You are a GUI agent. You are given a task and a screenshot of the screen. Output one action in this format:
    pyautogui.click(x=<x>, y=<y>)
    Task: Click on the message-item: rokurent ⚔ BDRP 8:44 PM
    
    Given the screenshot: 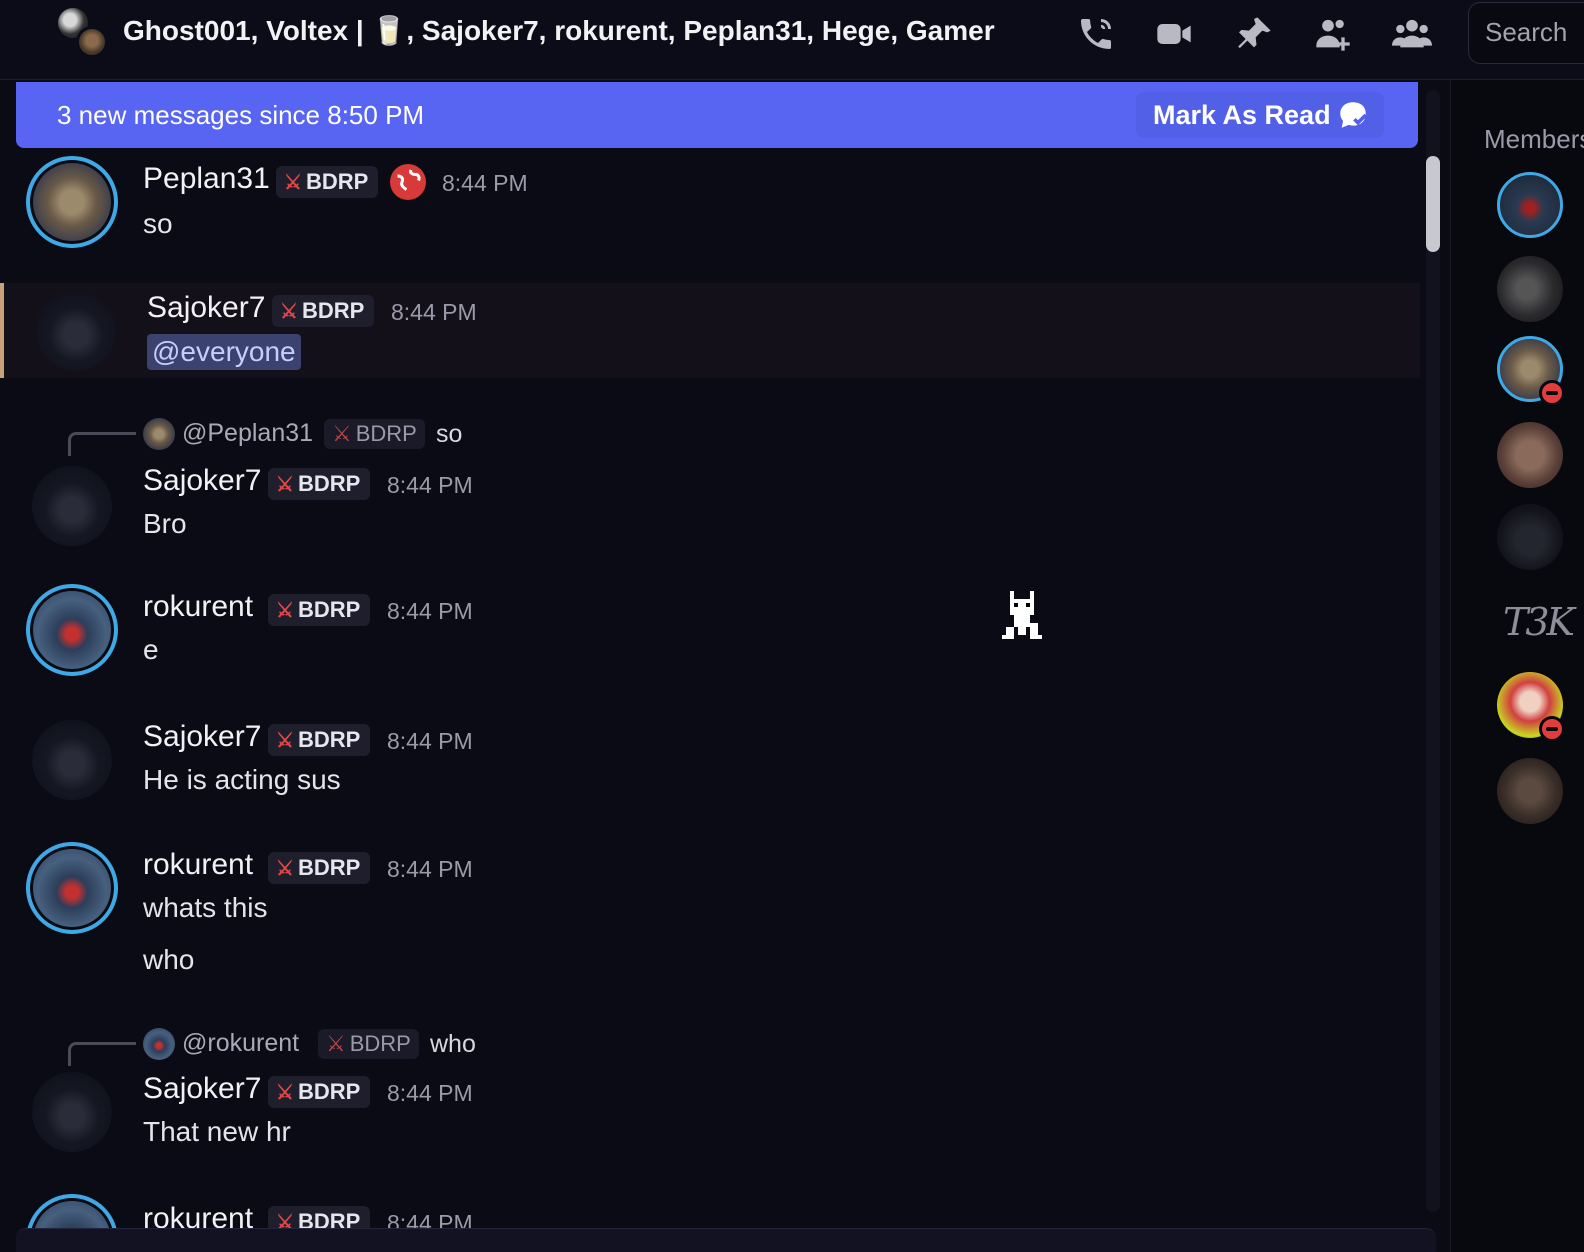 What is the action you would take?
    pyautogui.click(x=710, y=1210)
    